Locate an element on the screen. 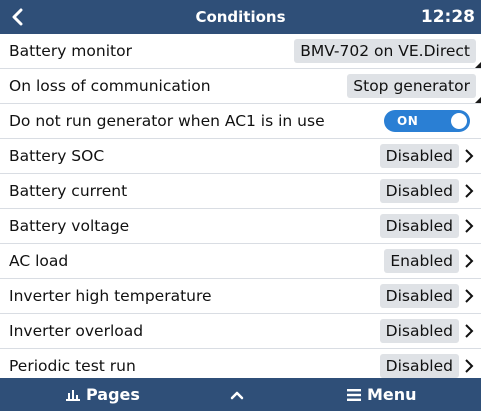 The height and width of the screenshot is (411, 481). row-label: Battery monitor is located at coordinates (70, 51).